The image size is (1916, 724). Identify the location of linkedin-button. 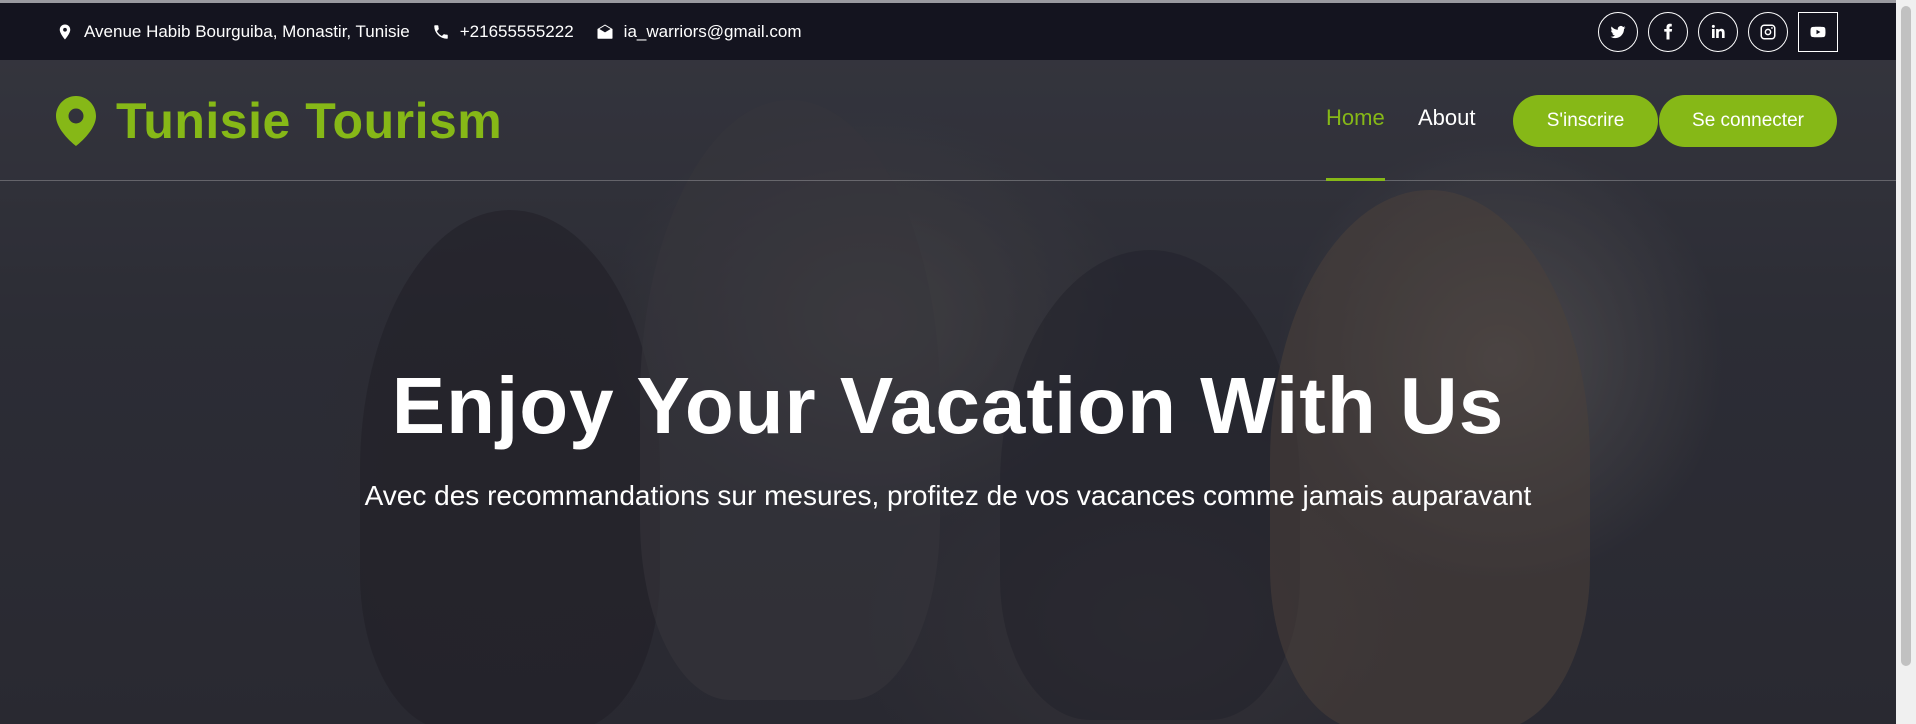
(1718, 32).